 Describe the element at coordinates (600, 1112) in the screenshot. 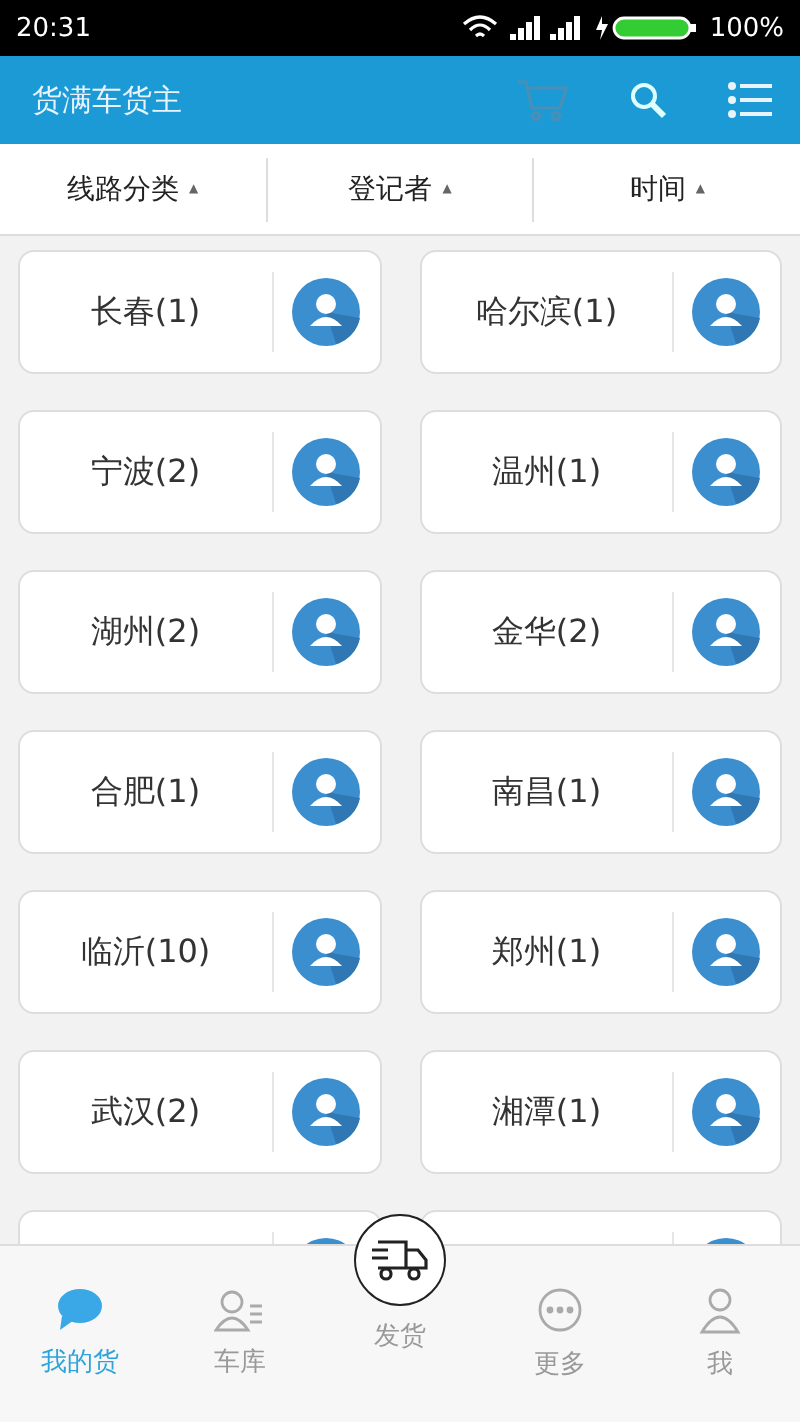

I see `route-card: 湘潭(1)` at that location.